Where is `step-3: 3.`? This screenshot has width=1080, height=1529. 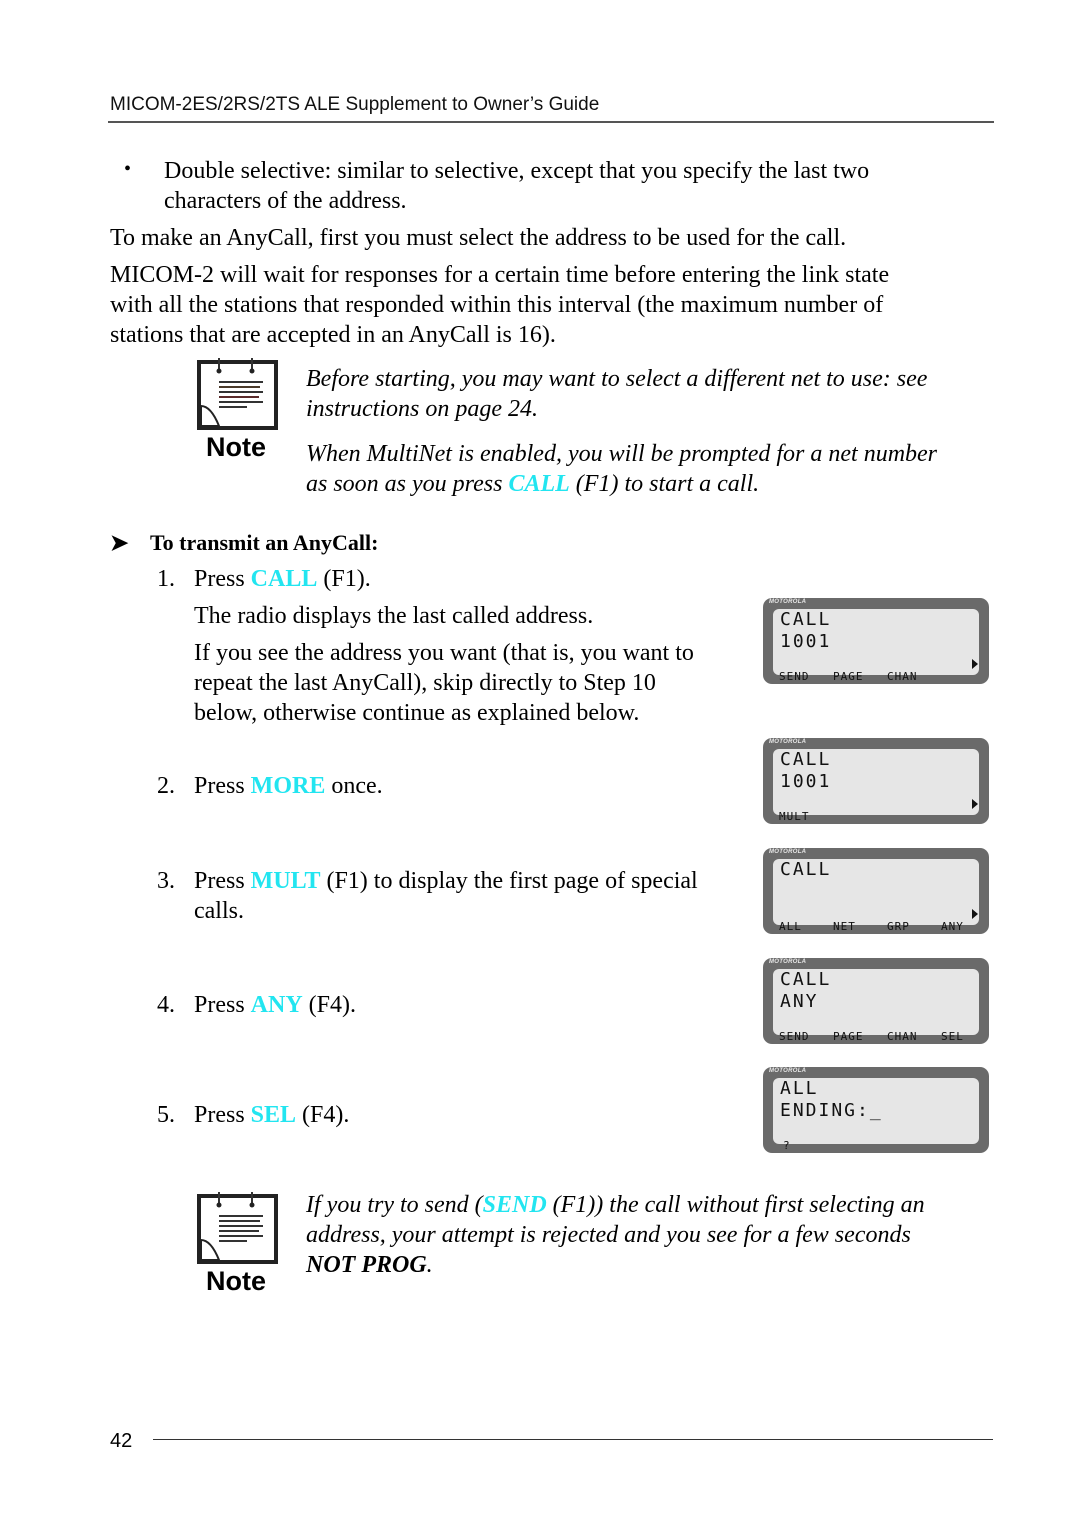 step-3: 3. is located at coordinates (166, 881).